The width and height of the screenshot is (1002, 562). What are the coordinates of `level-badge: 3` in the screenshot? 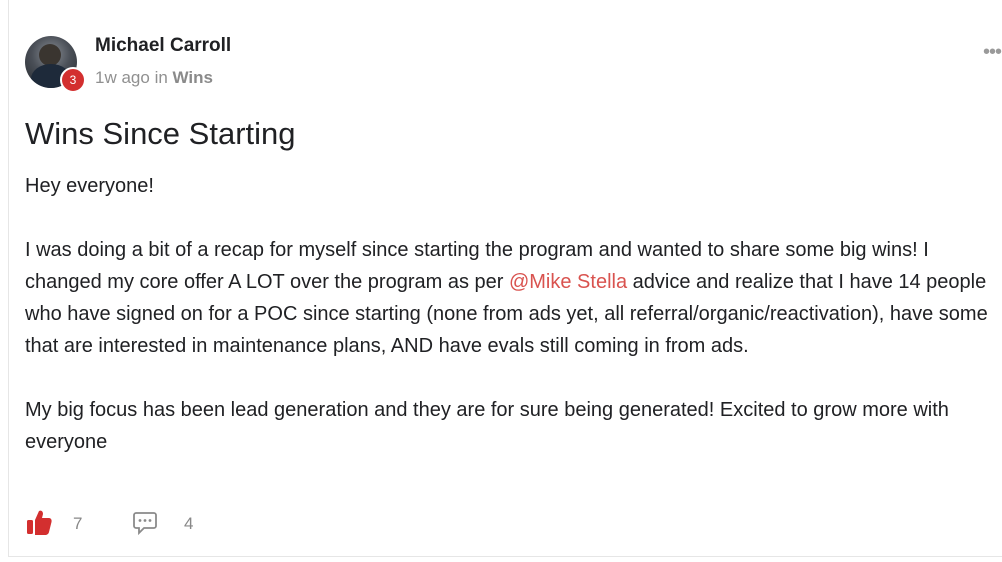 It's located at (73, 80).